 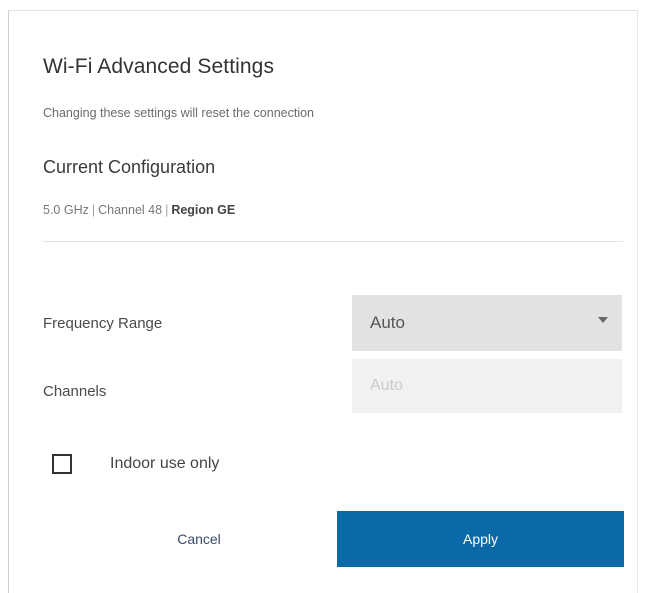 I want to click on current-configuration-summary: 5.0 GHz | Channel 48 | Region GE, so click(x=139, y=210).